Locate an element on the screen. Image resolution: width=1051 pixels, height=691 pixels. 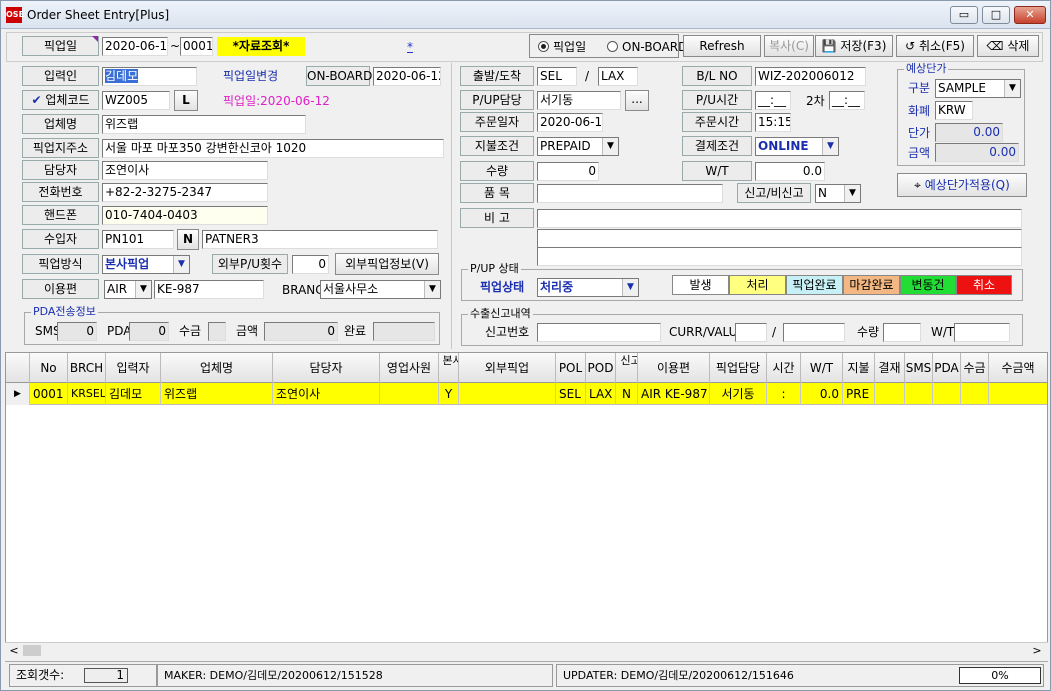
col-sms: SMS is located at coordinates (919, 368).